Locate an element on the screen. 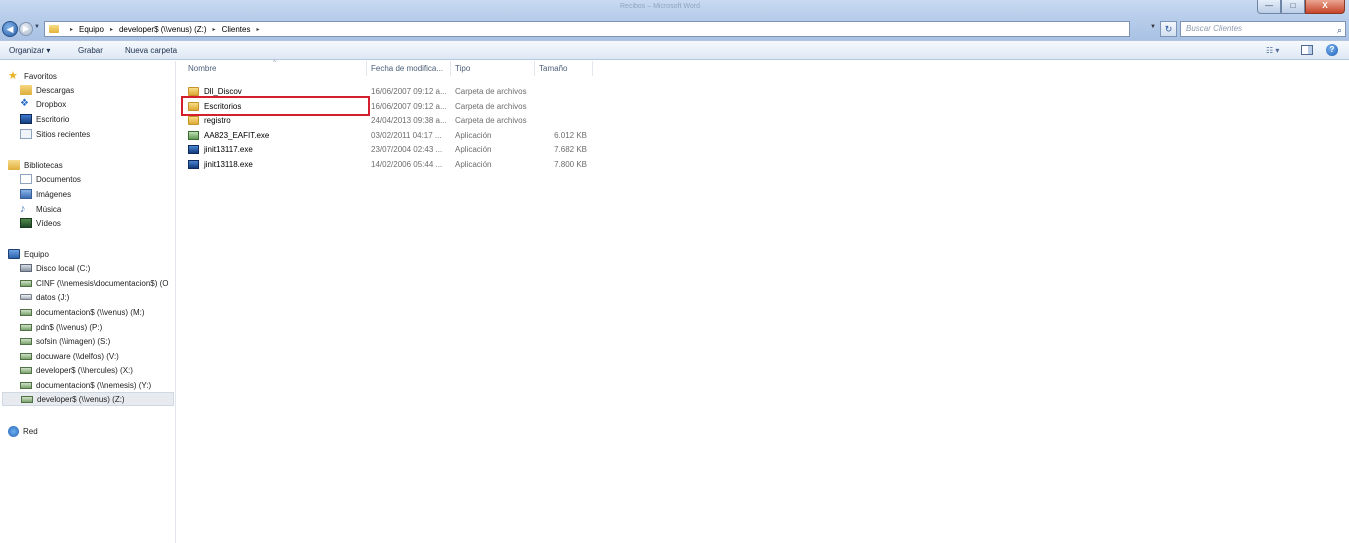 The image size is (1349, 543). sidebar-item-drive-z: developer$ (\\venus) (Z:) is located at coordinates (88, 399).